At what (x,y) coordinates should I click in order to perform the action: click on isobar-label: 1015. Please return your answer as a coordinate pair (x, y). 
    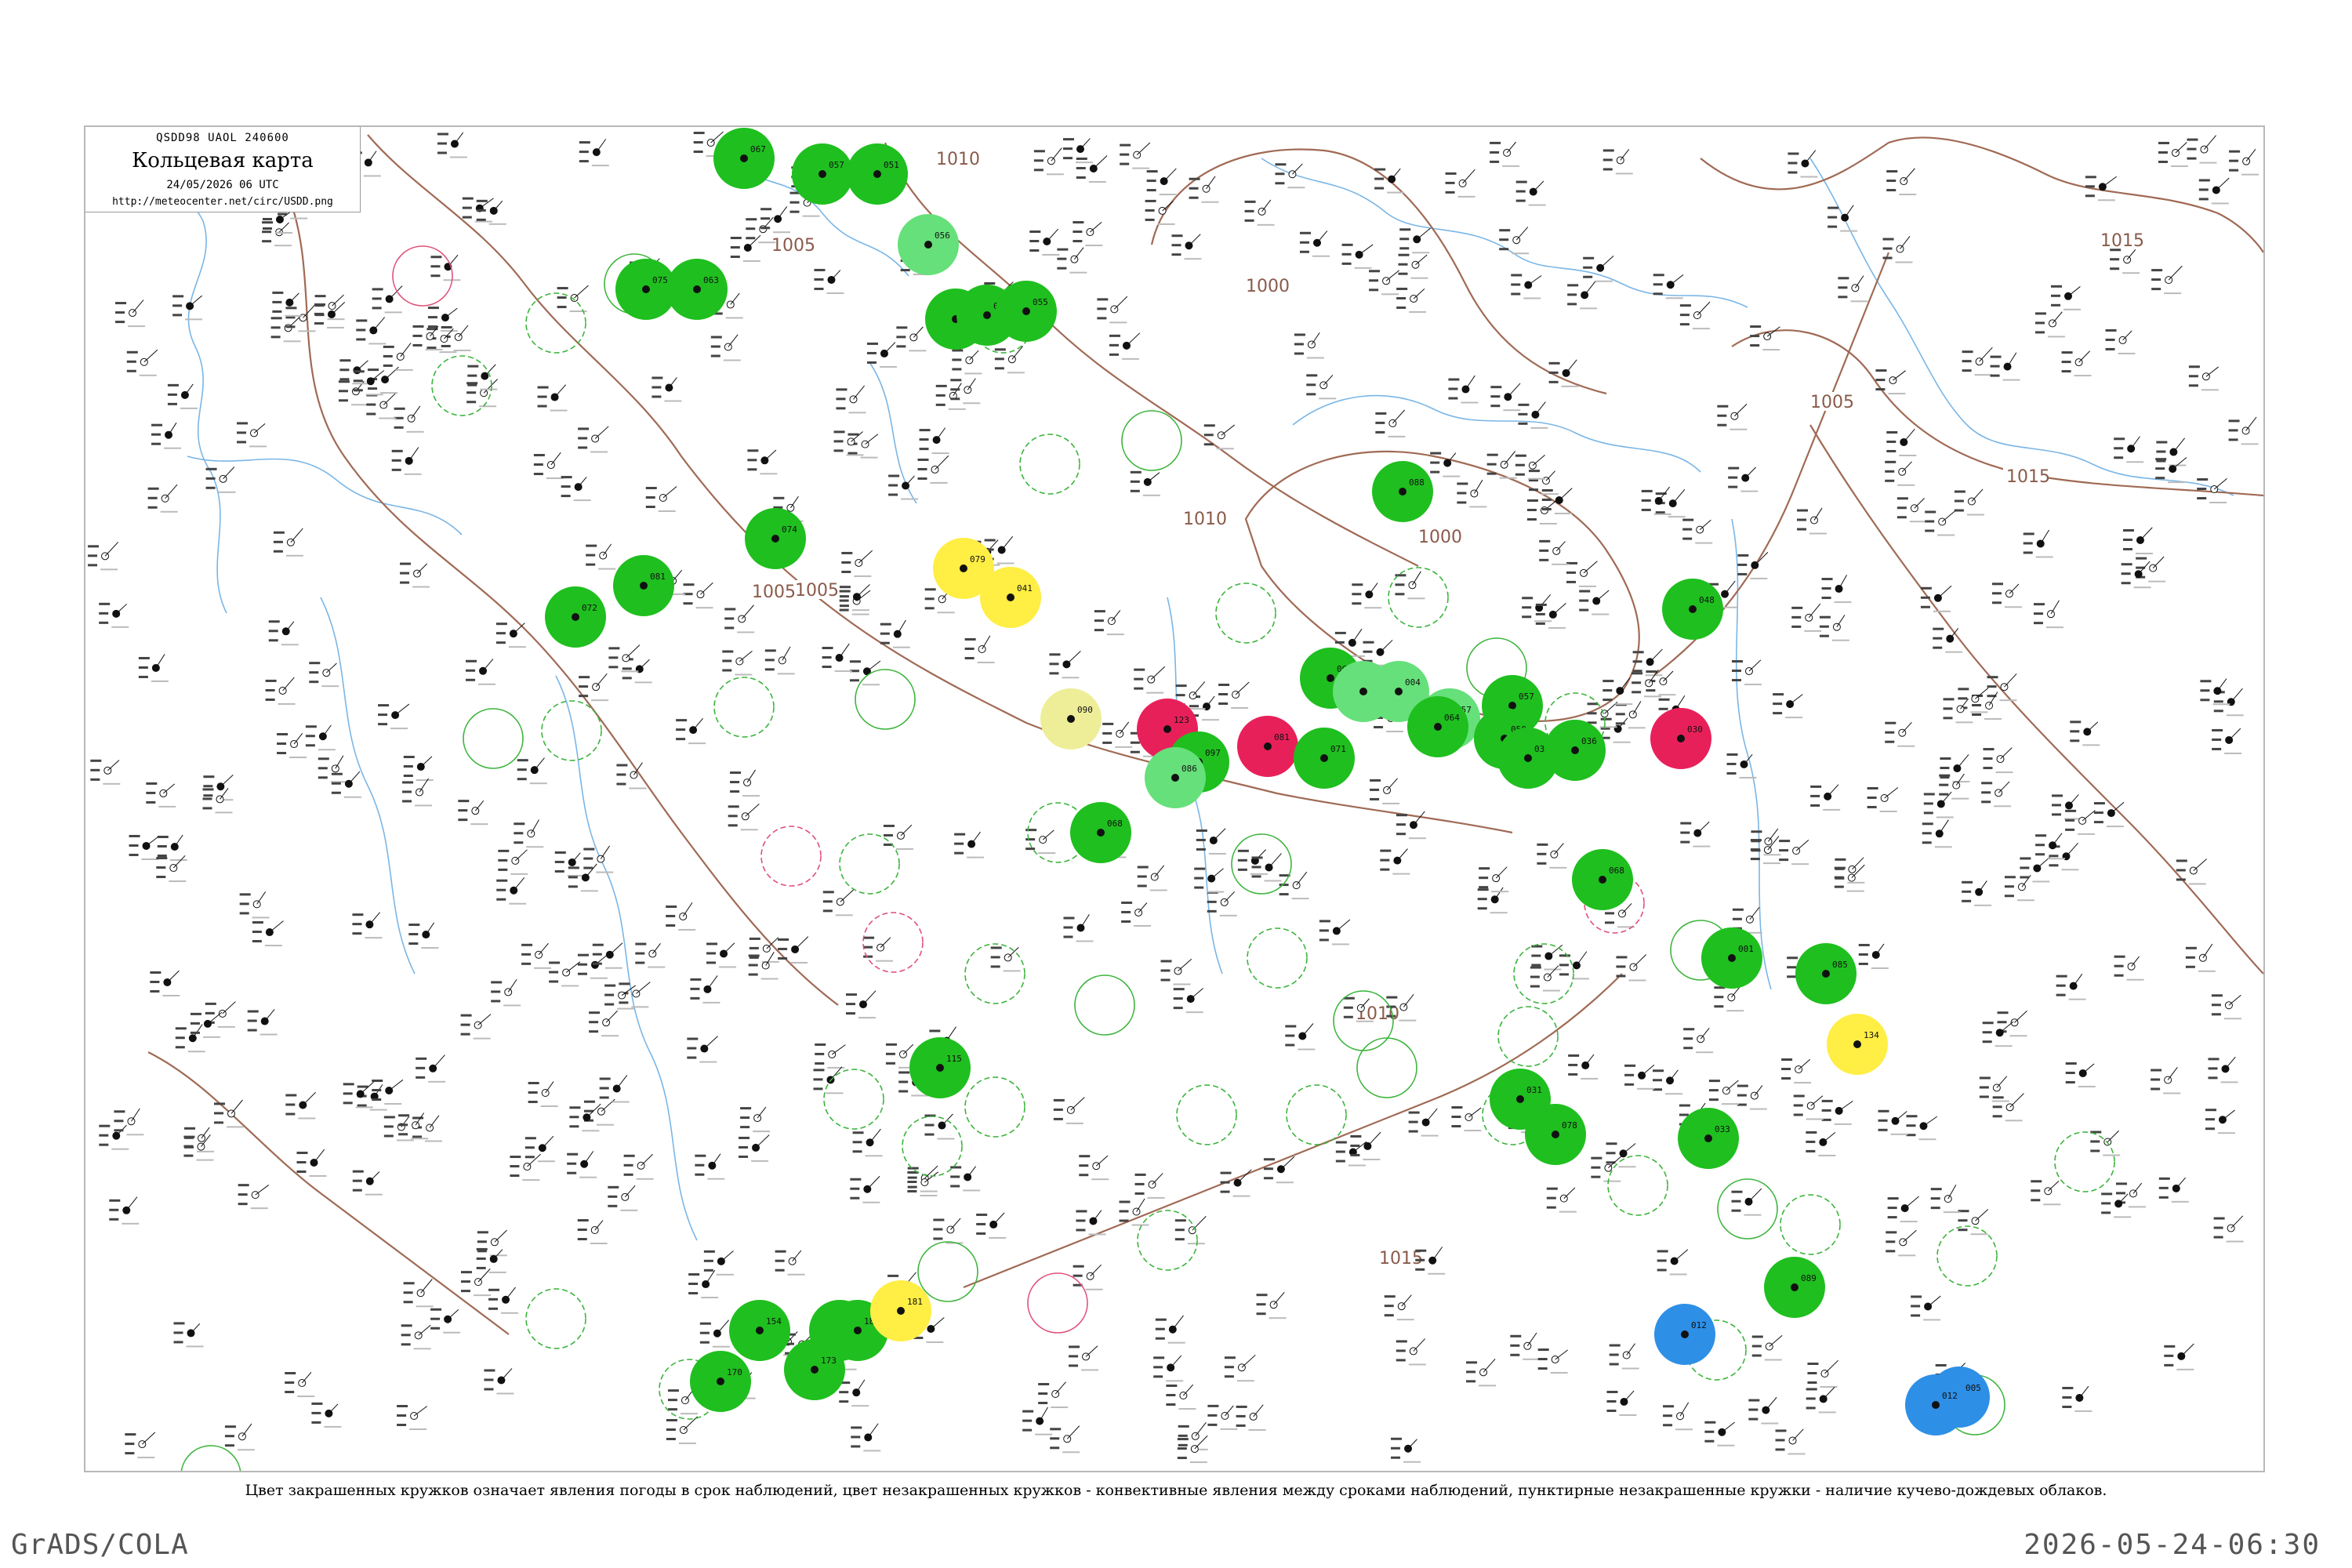
    Looking at the image, I should click on (2028, 477).